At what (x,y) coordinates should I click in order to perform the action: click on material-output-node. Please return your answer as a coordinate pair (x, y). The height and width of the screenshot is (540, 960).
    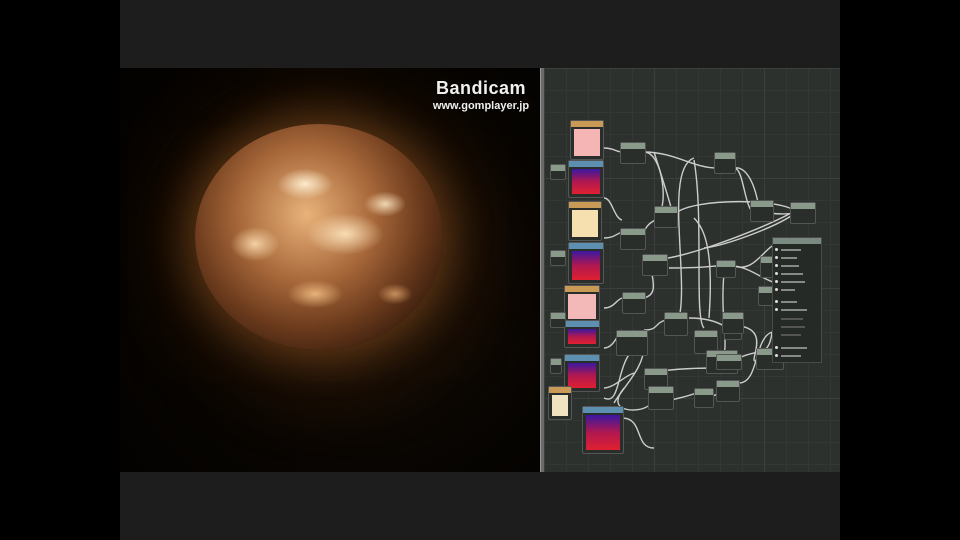
    Looking at the image, I should click on (797, 300).